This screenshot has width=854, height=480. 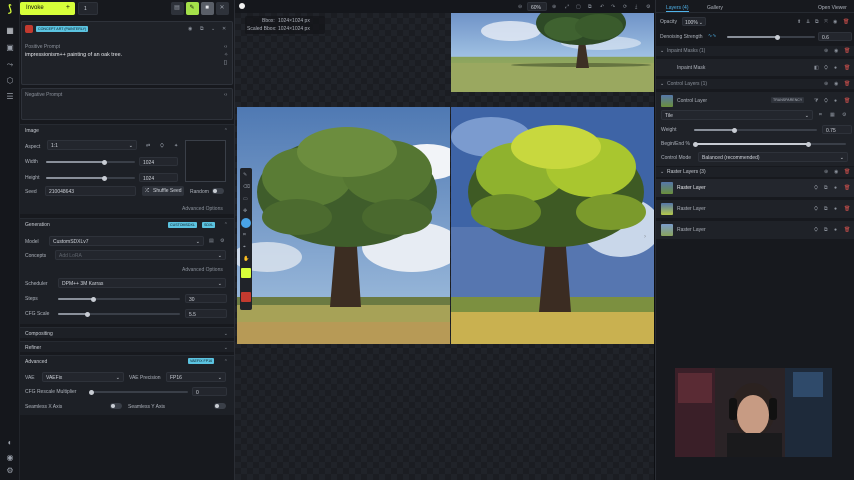 I want to click on workflow-icon: ⤳, so click(x=10, y=65).